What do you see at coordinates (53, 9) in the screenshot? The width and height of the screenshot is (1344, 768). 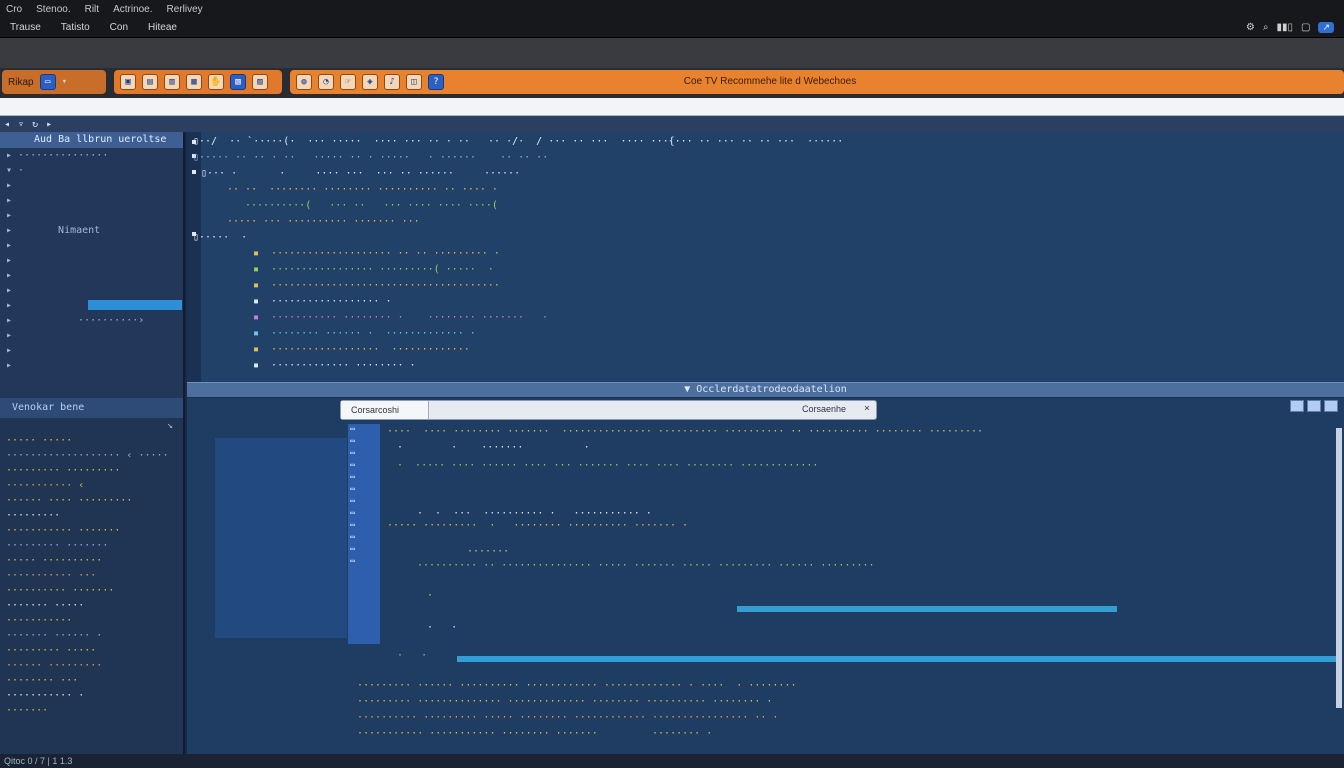 I see `menu-item-2: Stenoo.` at bounding box center [53, 9].